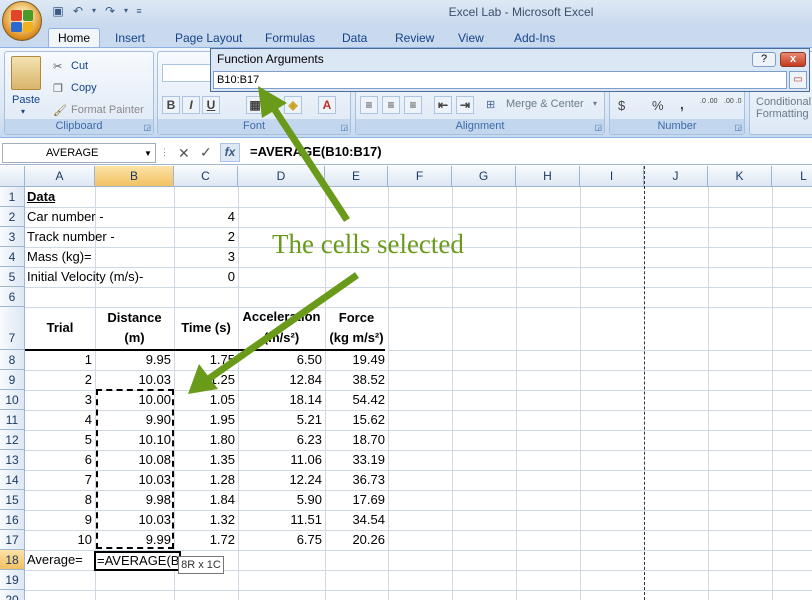 Image resolution: width=812 pixels, height=600 pixels. What do you see at coordinates (59, 257) in the screenshot?
I see `cell-a4: Mass (kg)=` at bounding box center [59, 257].